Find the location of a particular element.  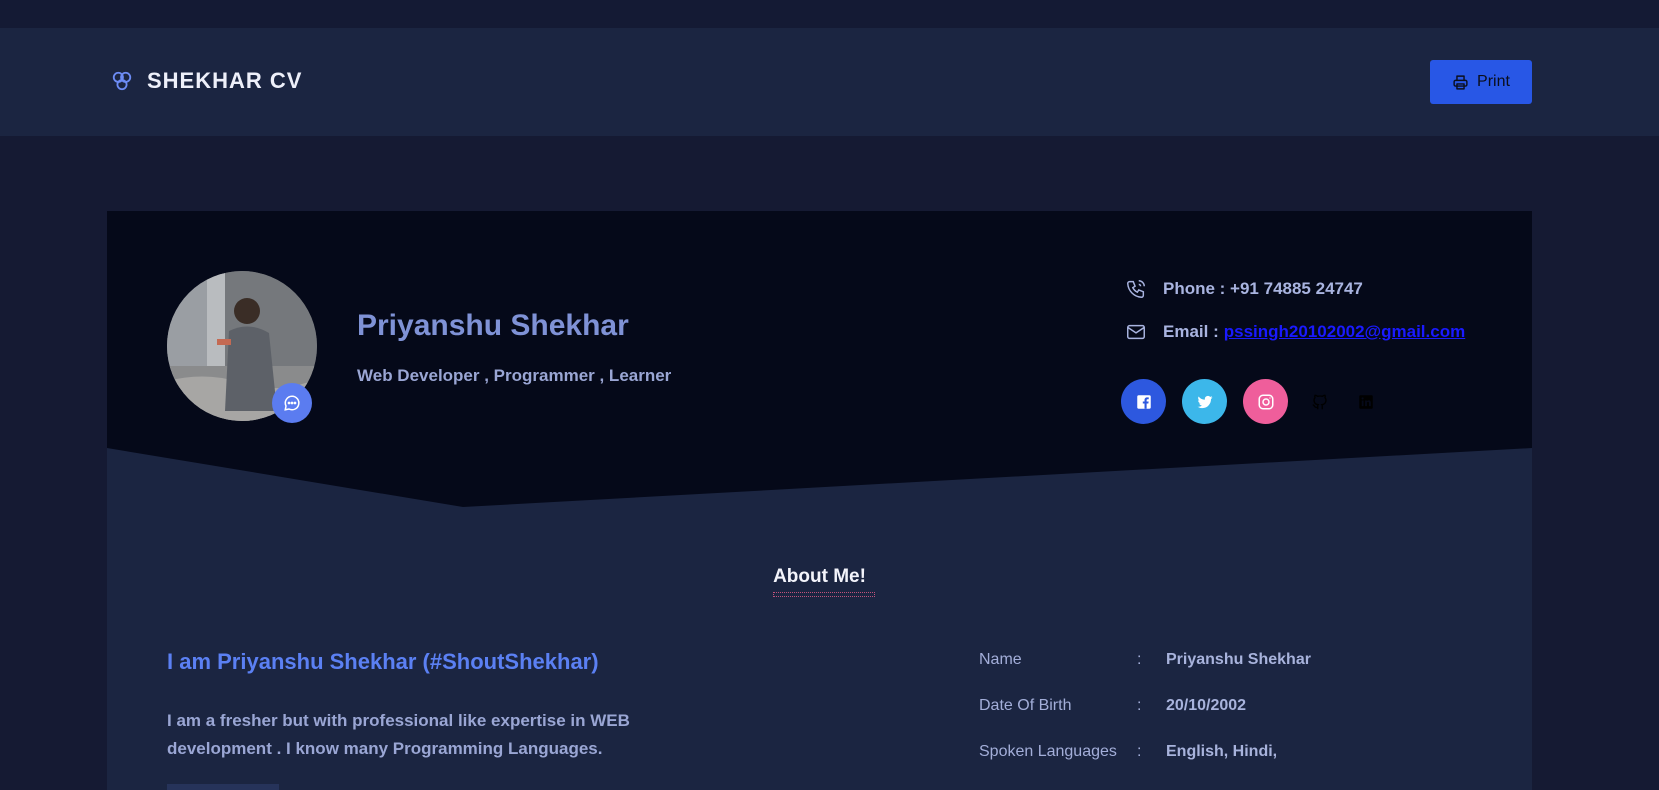

intro-title: I am Priyanshu Shekhar (#ShoutShekhar) is located at coordinates (383, 661).